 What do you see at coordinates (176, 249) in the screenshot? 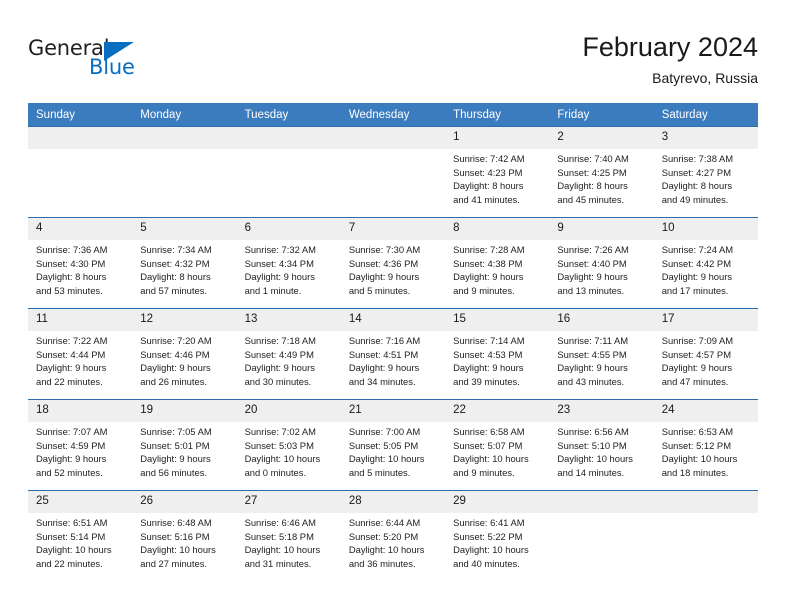
I see `day-info-line: Sunrise: 7:34 AM` at bounding box center [176, 249].